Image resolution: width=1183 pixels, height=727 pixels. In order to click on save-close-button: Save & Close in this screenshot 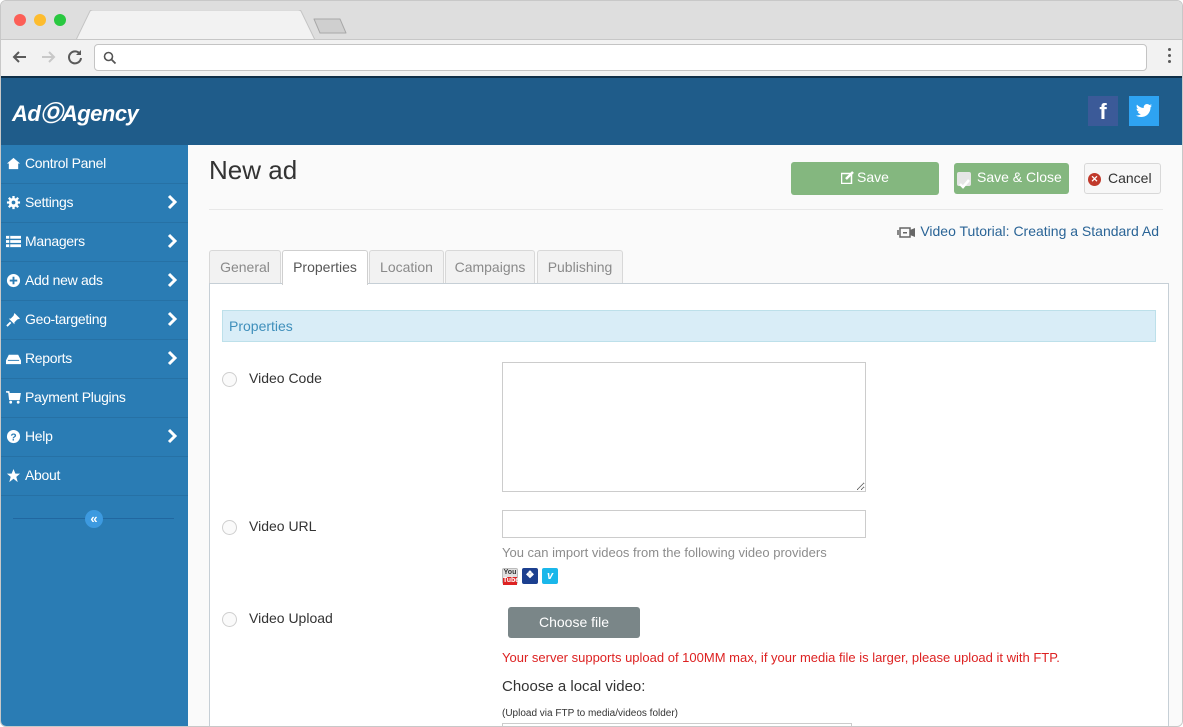, I will do `click(1011, 178)`.